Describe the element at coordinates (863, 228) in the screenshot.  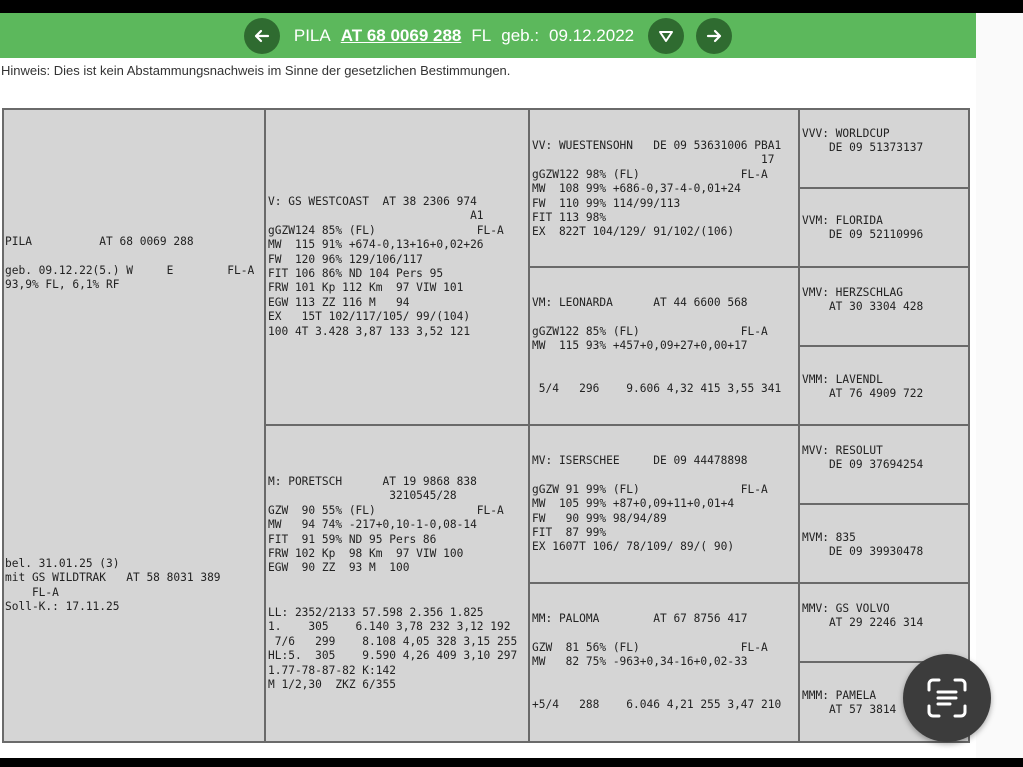
I see `great-grandparent-vvm-info: VVM: FLORIDA DE 09 52110996` at that location.